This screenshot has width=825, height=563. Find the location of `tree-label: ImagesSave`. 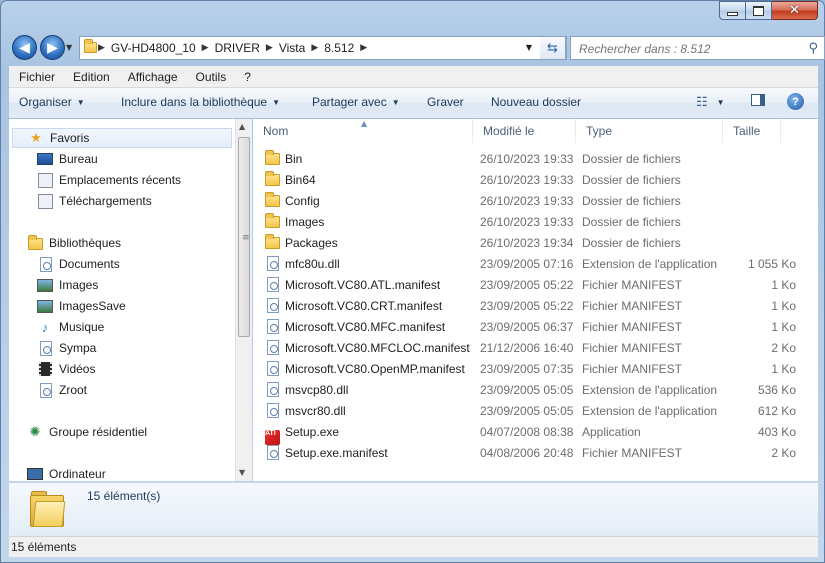

tree-label: ImagesSave is located at coordinates (92, 306).